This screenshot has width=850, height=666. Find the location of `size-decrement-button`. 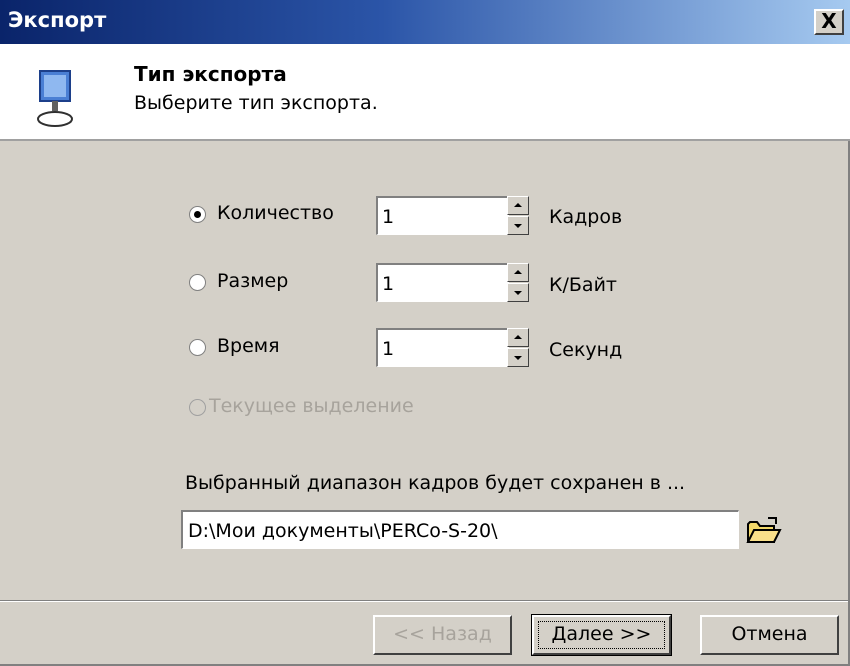

size-decrement-button is located at coordinates (518, 292).